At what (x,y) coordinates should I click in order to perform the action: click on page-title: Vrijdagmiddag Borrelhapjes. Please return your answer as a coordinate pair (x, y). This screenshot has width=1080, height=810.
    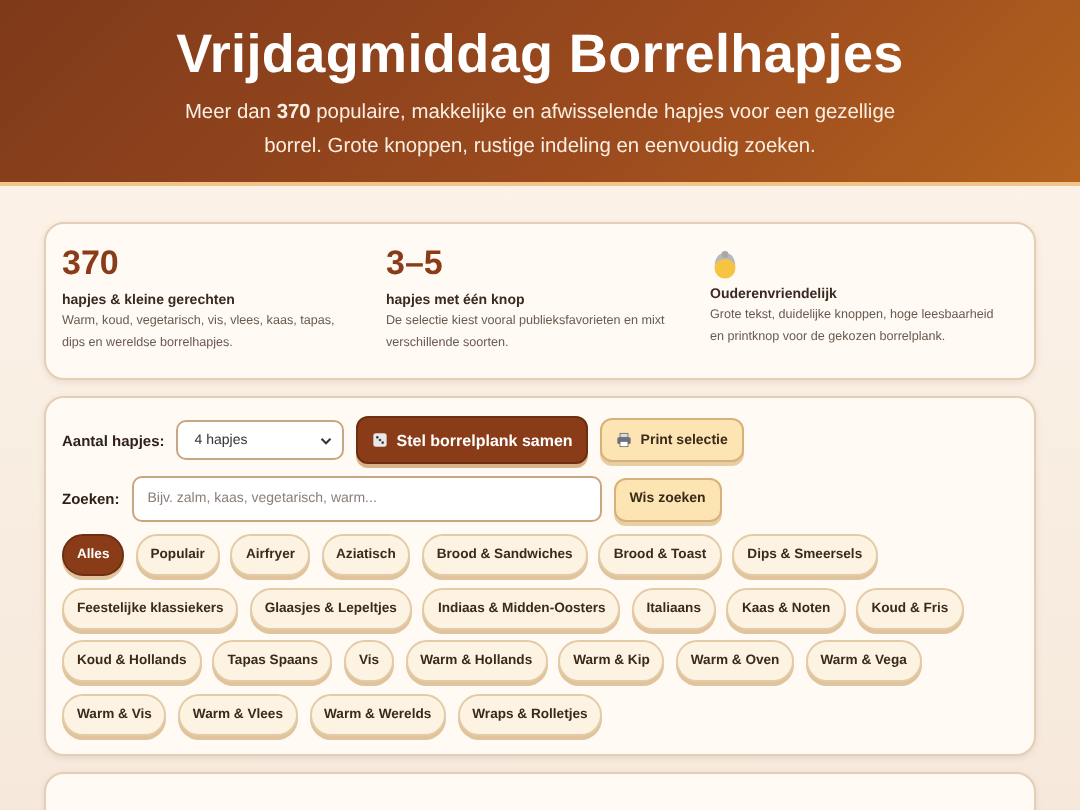
    Looking at the image, I should click on (540, 55).